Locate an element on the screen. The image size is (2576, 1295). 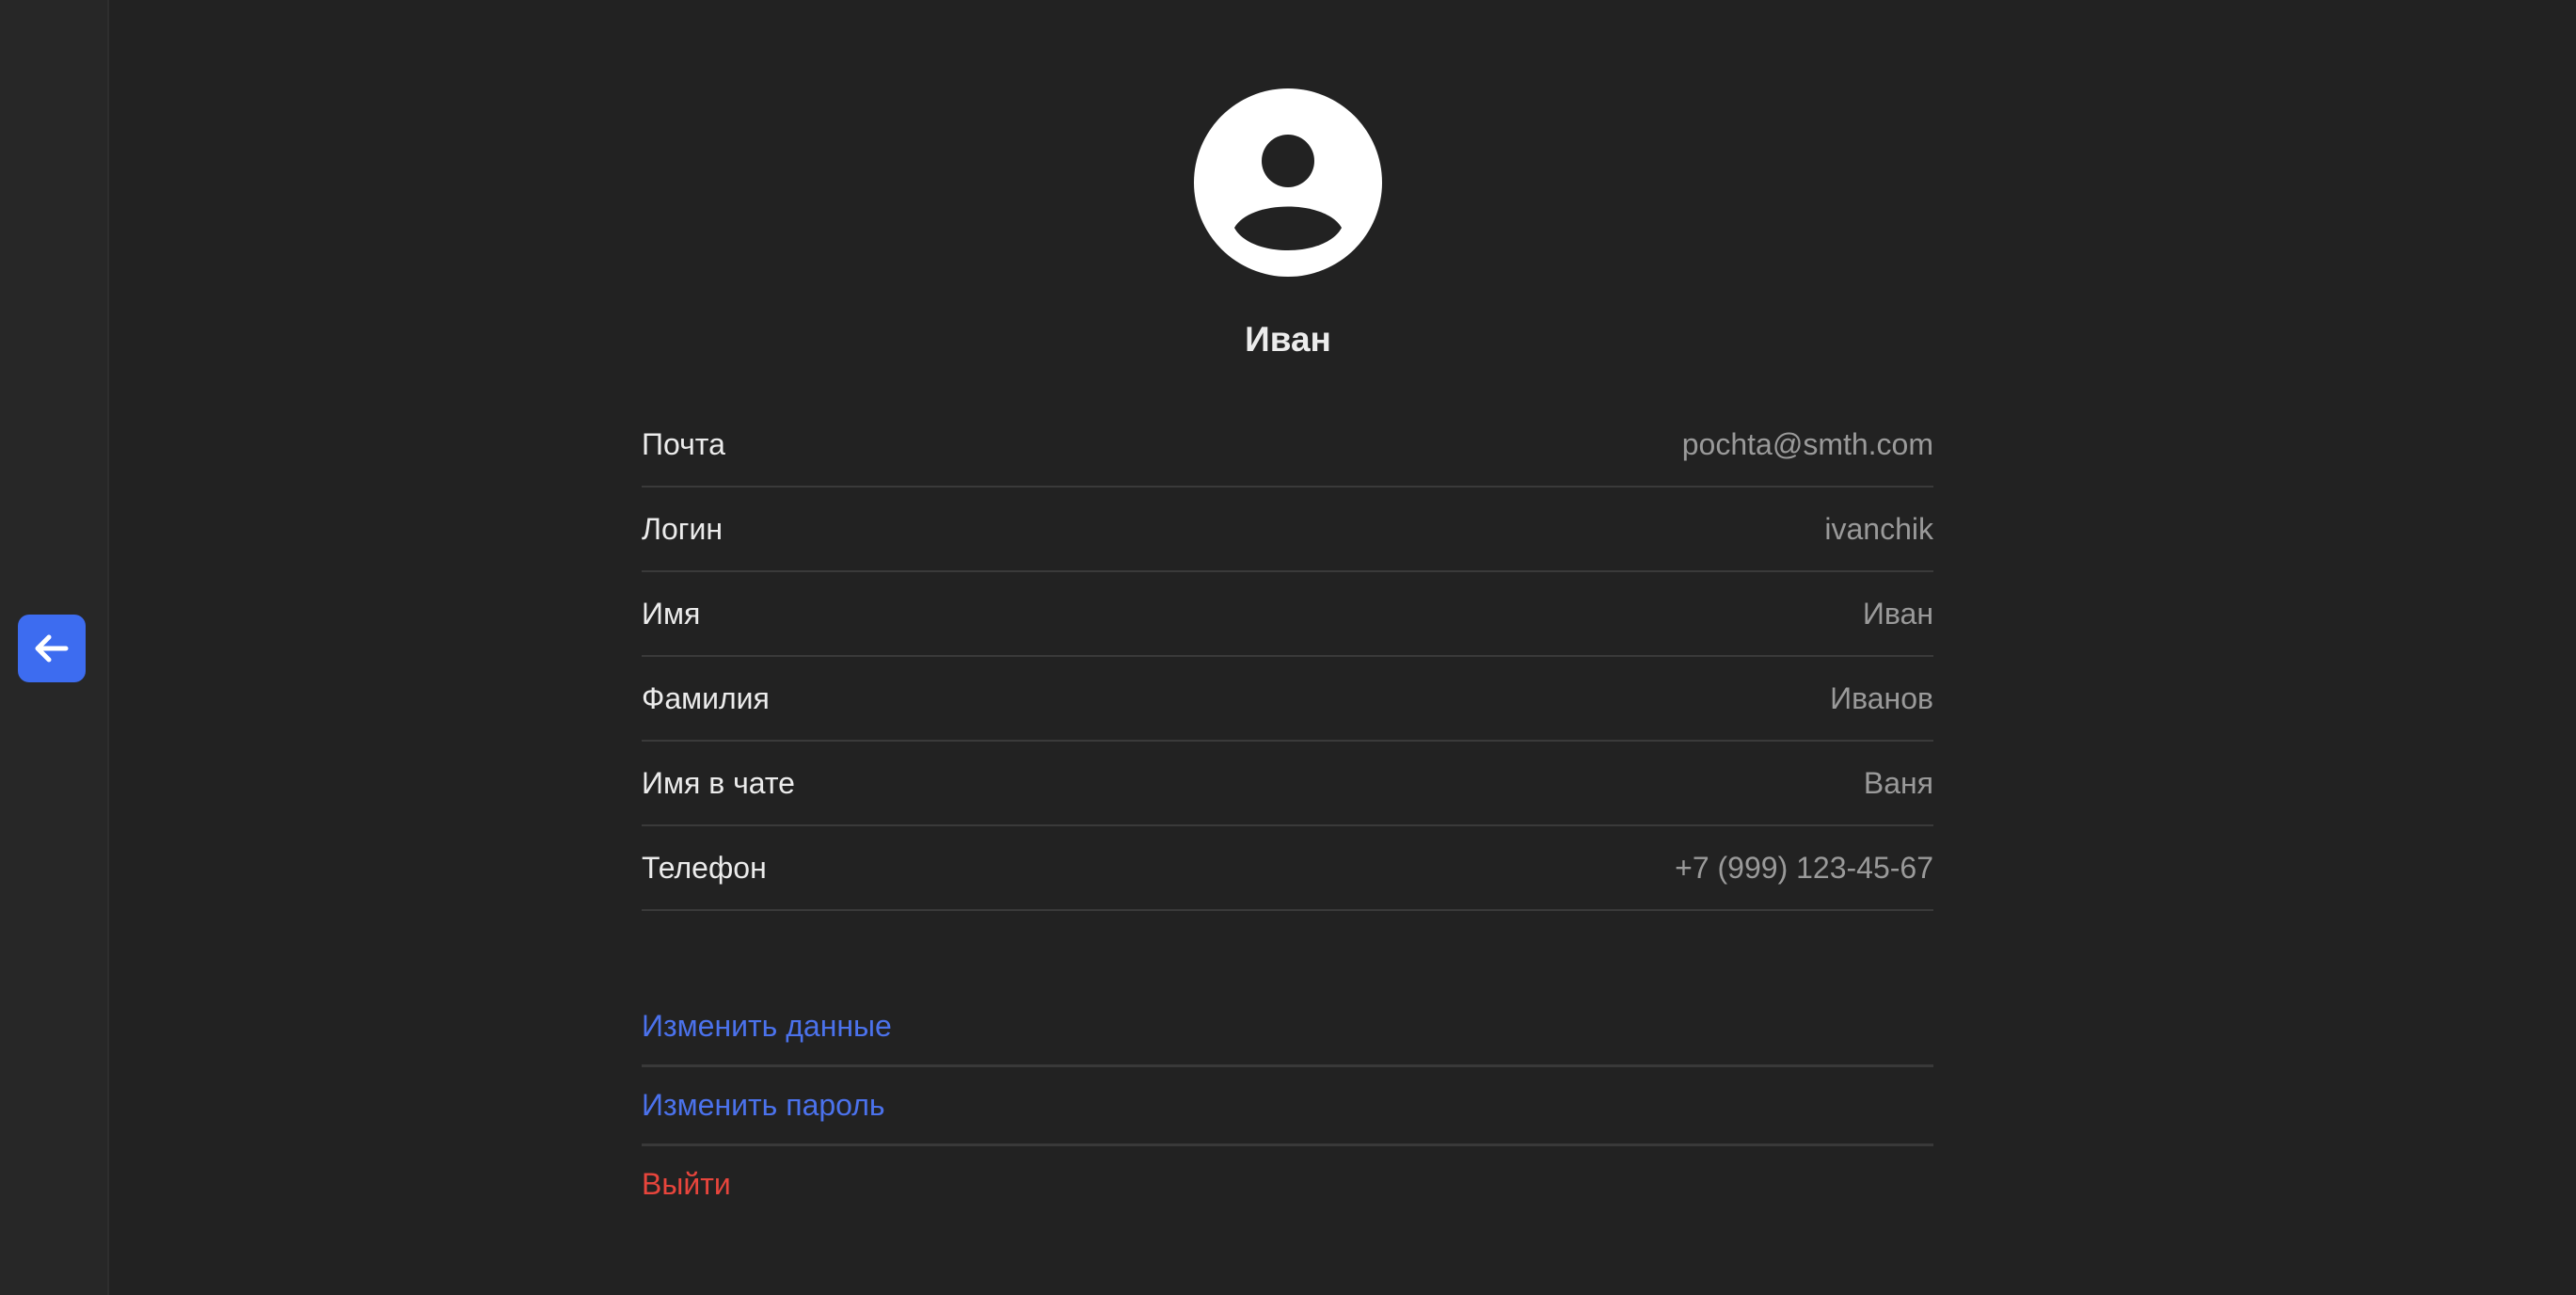
avatar is located at coordinates (1288, 182).